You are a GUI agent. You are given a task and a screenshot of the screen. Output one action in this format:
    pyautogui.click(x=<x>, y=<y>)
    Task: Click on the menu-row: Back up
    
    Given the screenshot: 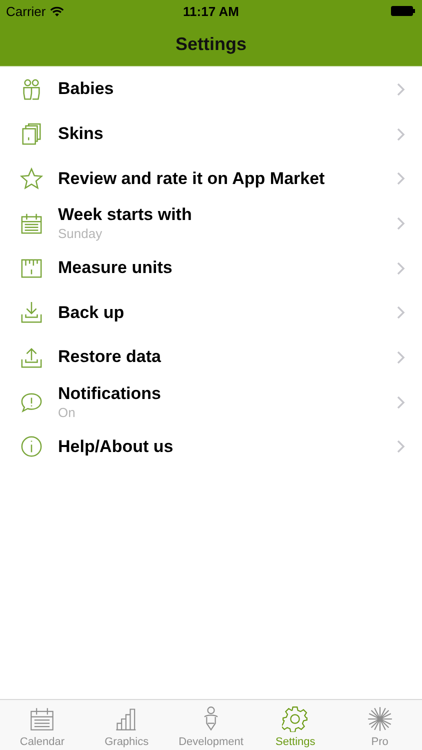 What is the action you would take?
    pyautogui.click(x=211, y=313)
    